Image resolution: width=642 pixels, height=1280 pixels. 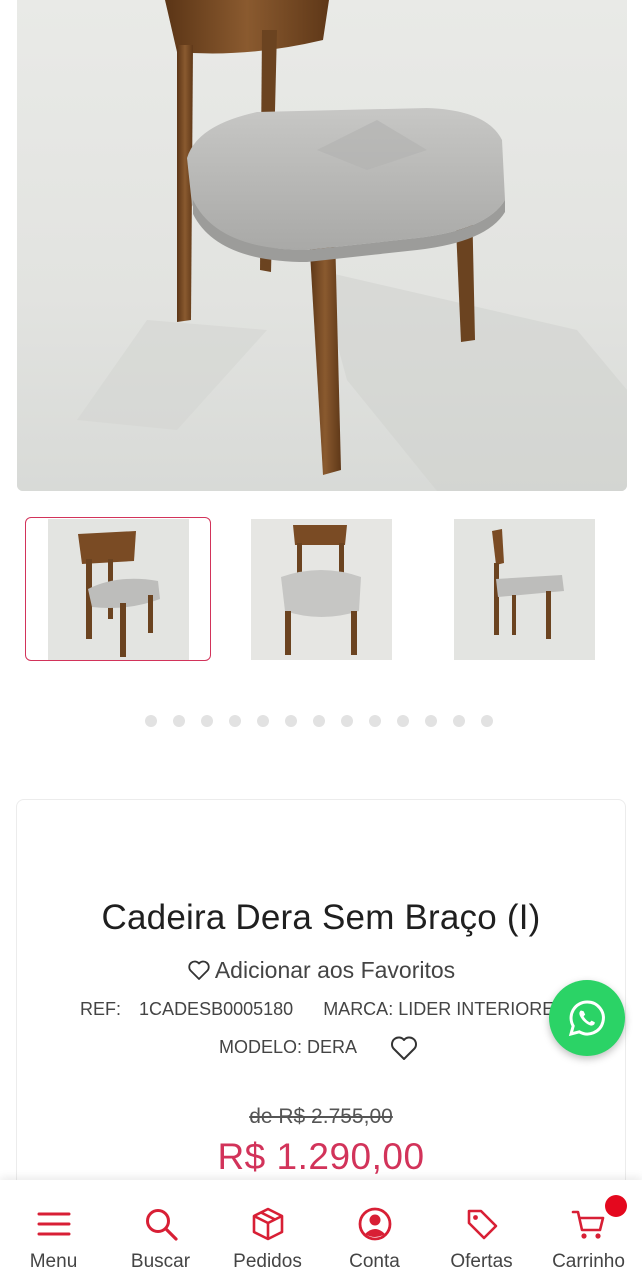 I want to click on product-title: Cadeira Dera Sem Braço (I), so click(x=321, y=917).